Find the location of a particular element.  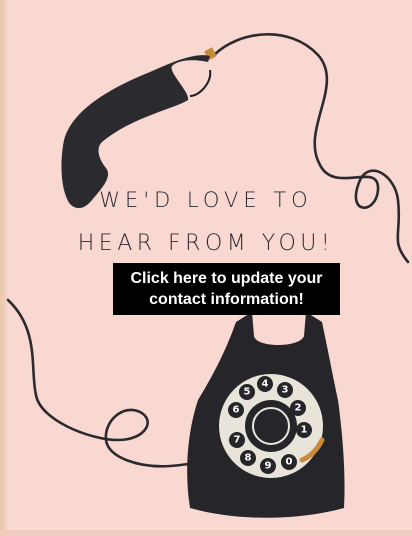

dial-digit: 1 is located at coordinates (304, 430).